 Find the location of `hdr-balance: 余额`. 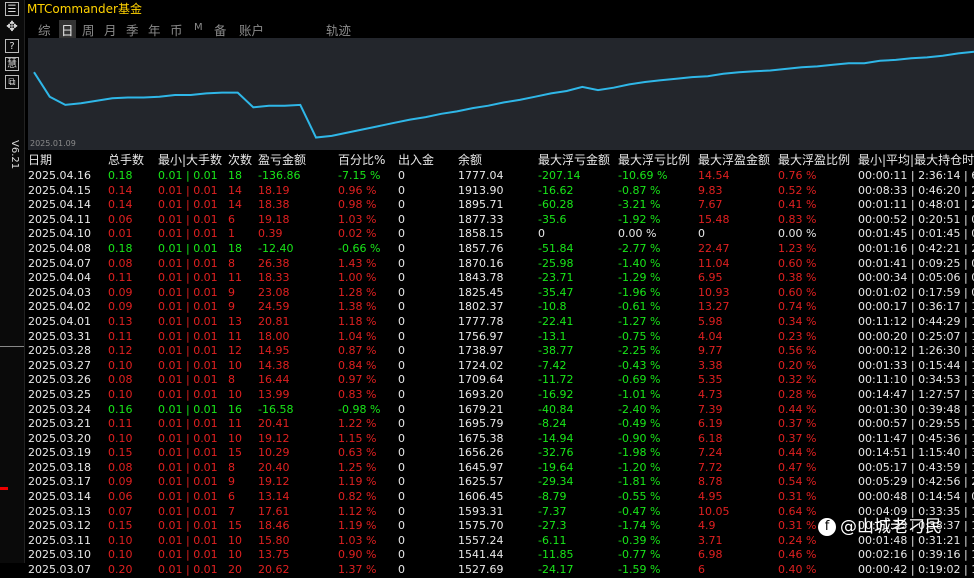

hdr-balance: 余额 is located at coordinates (470, 160).